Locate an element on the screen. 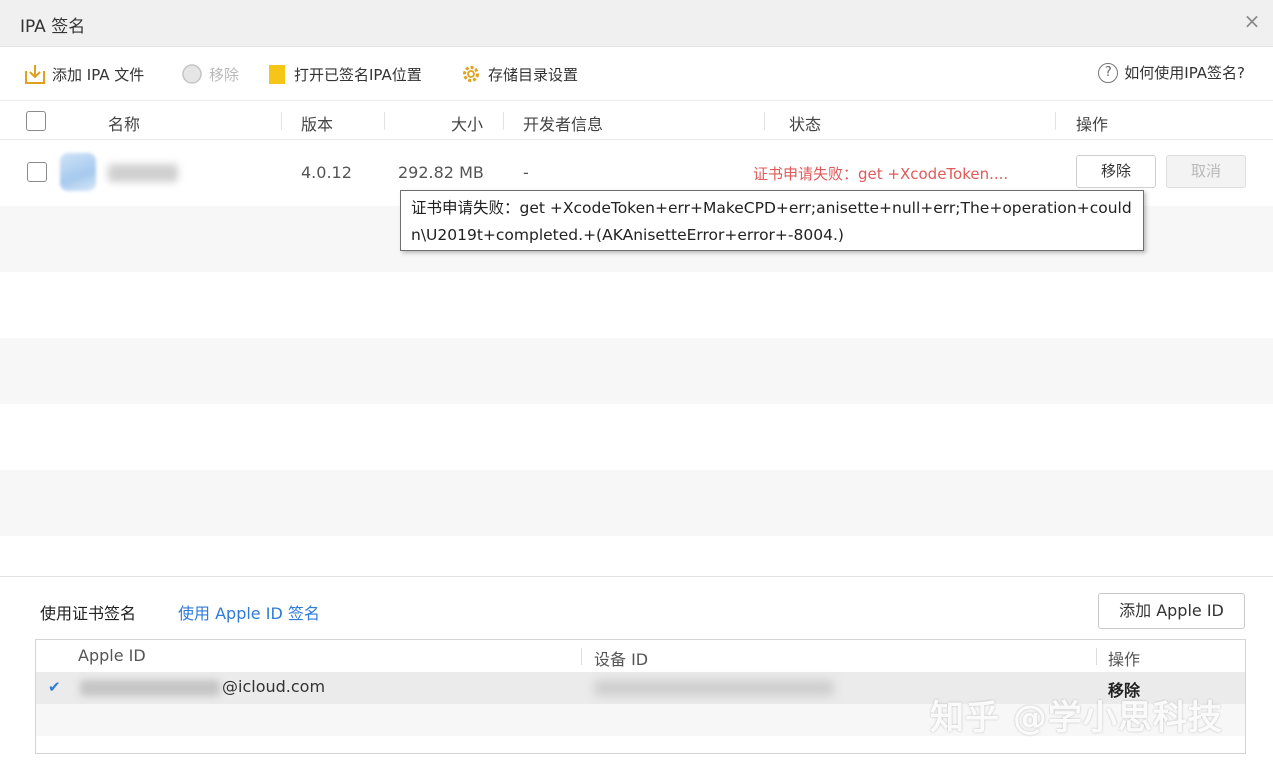  row-remove-button: 移除 is located at coordinates (1116, 171).